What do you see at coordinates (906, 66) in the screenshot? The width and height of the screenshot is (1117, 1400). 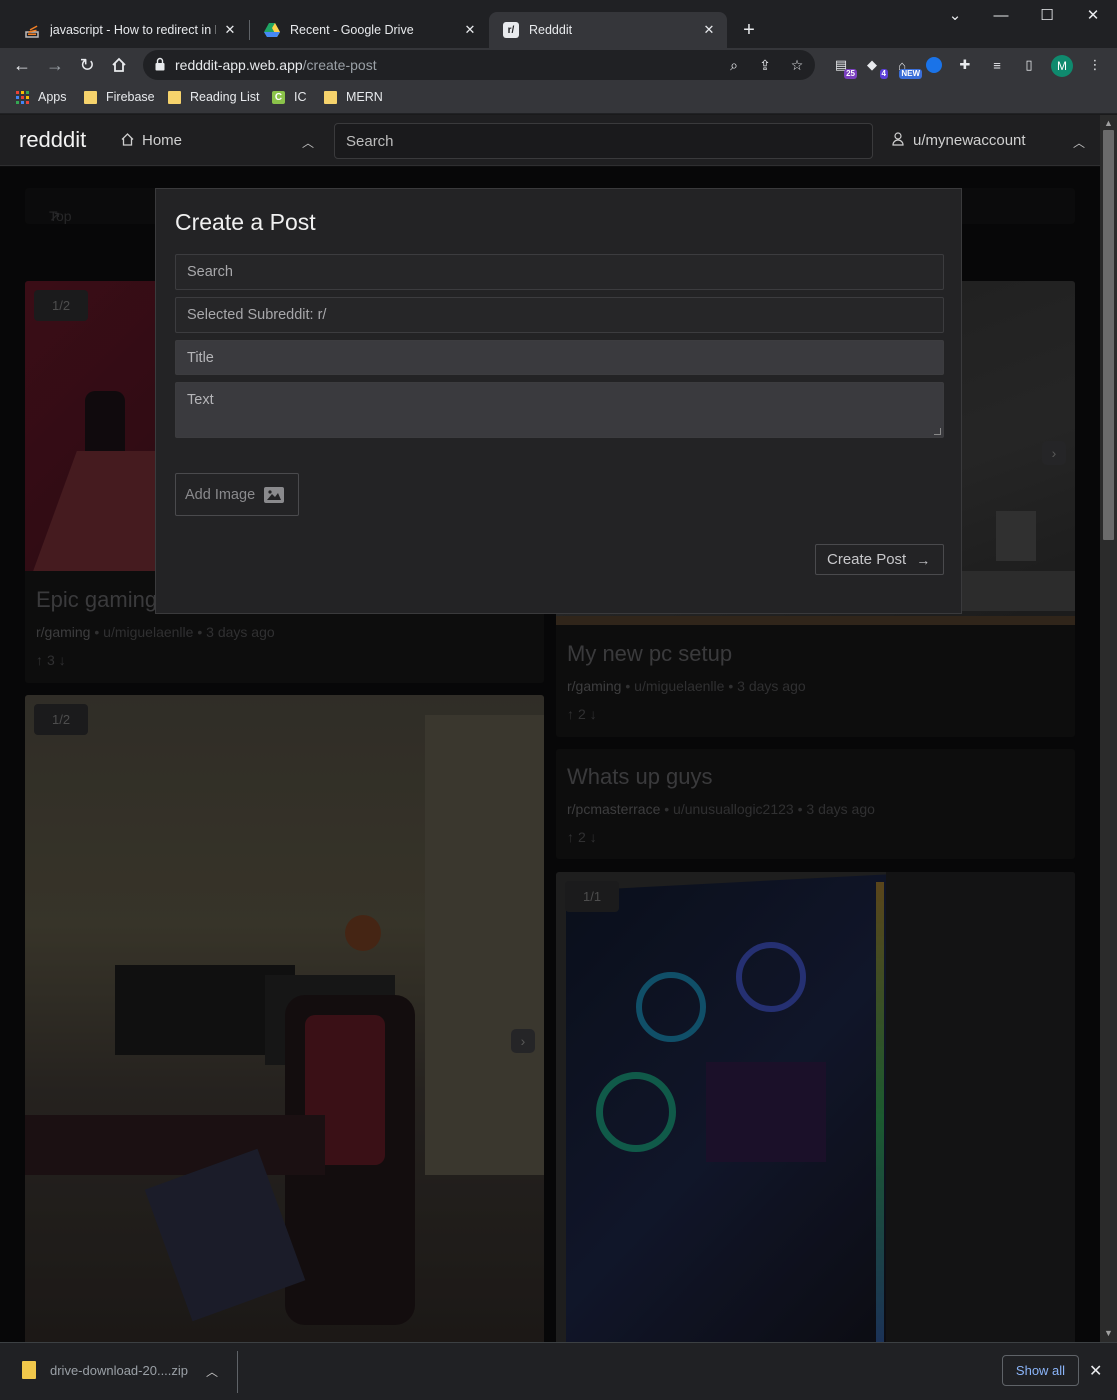 I see `extension-icon: ⌂ NEW` at bounding box center [906, 66].